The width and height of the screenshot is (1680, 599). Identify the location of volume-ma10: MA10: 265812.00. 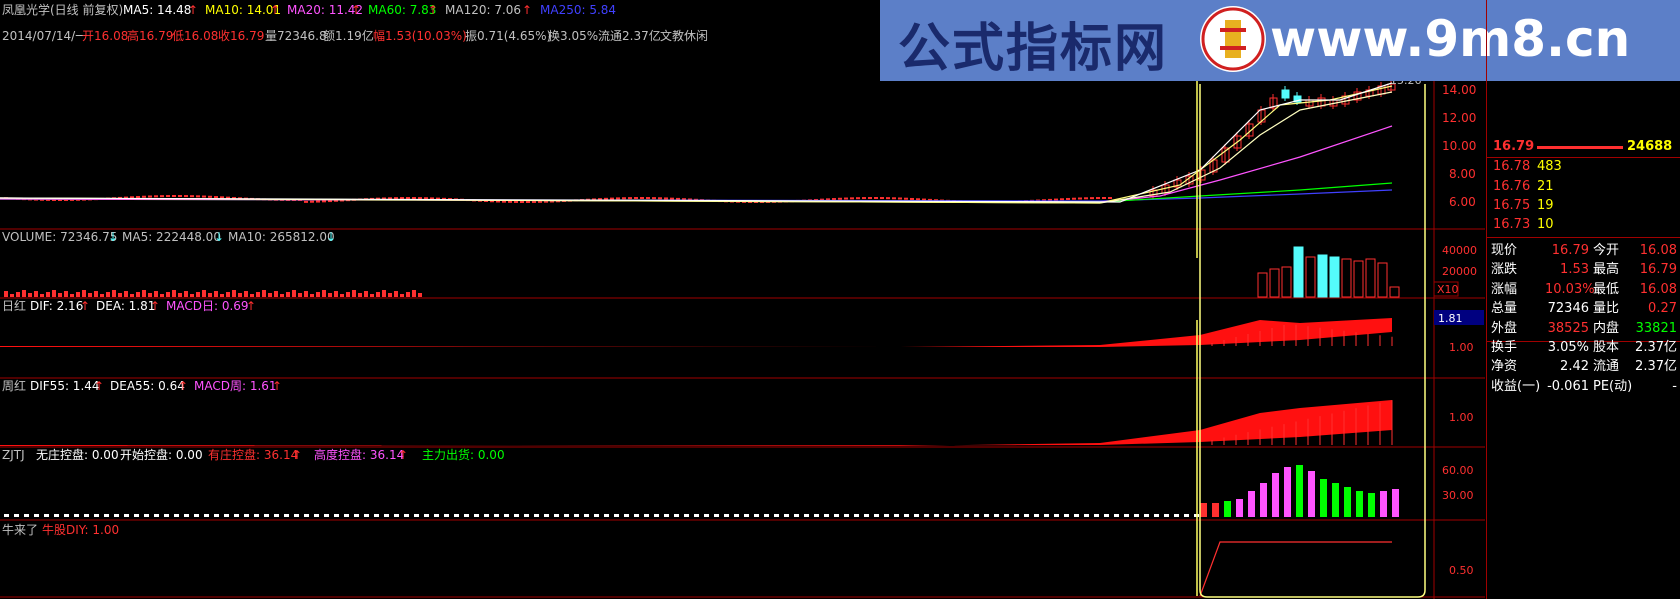
(281, 237).